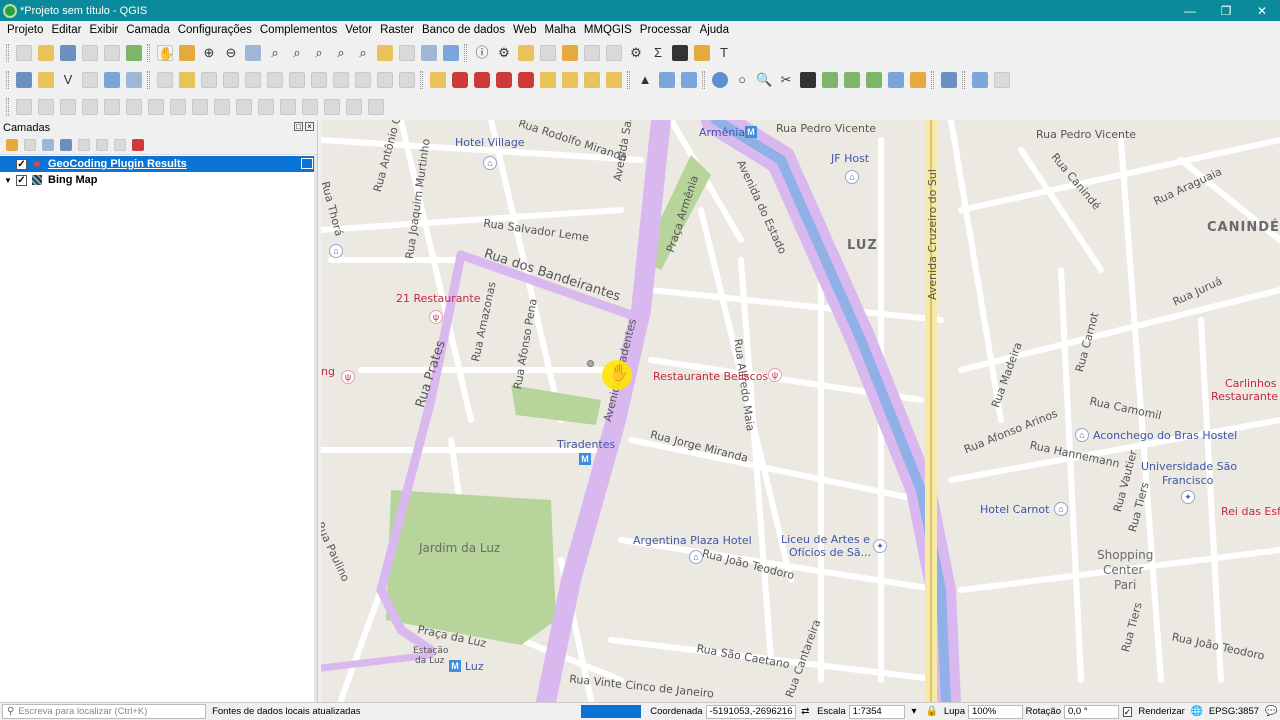  What do you see at coordinates (112, 52) in the screenshot?
I see `layout-manager-icon` at bounding box center [112, 52].